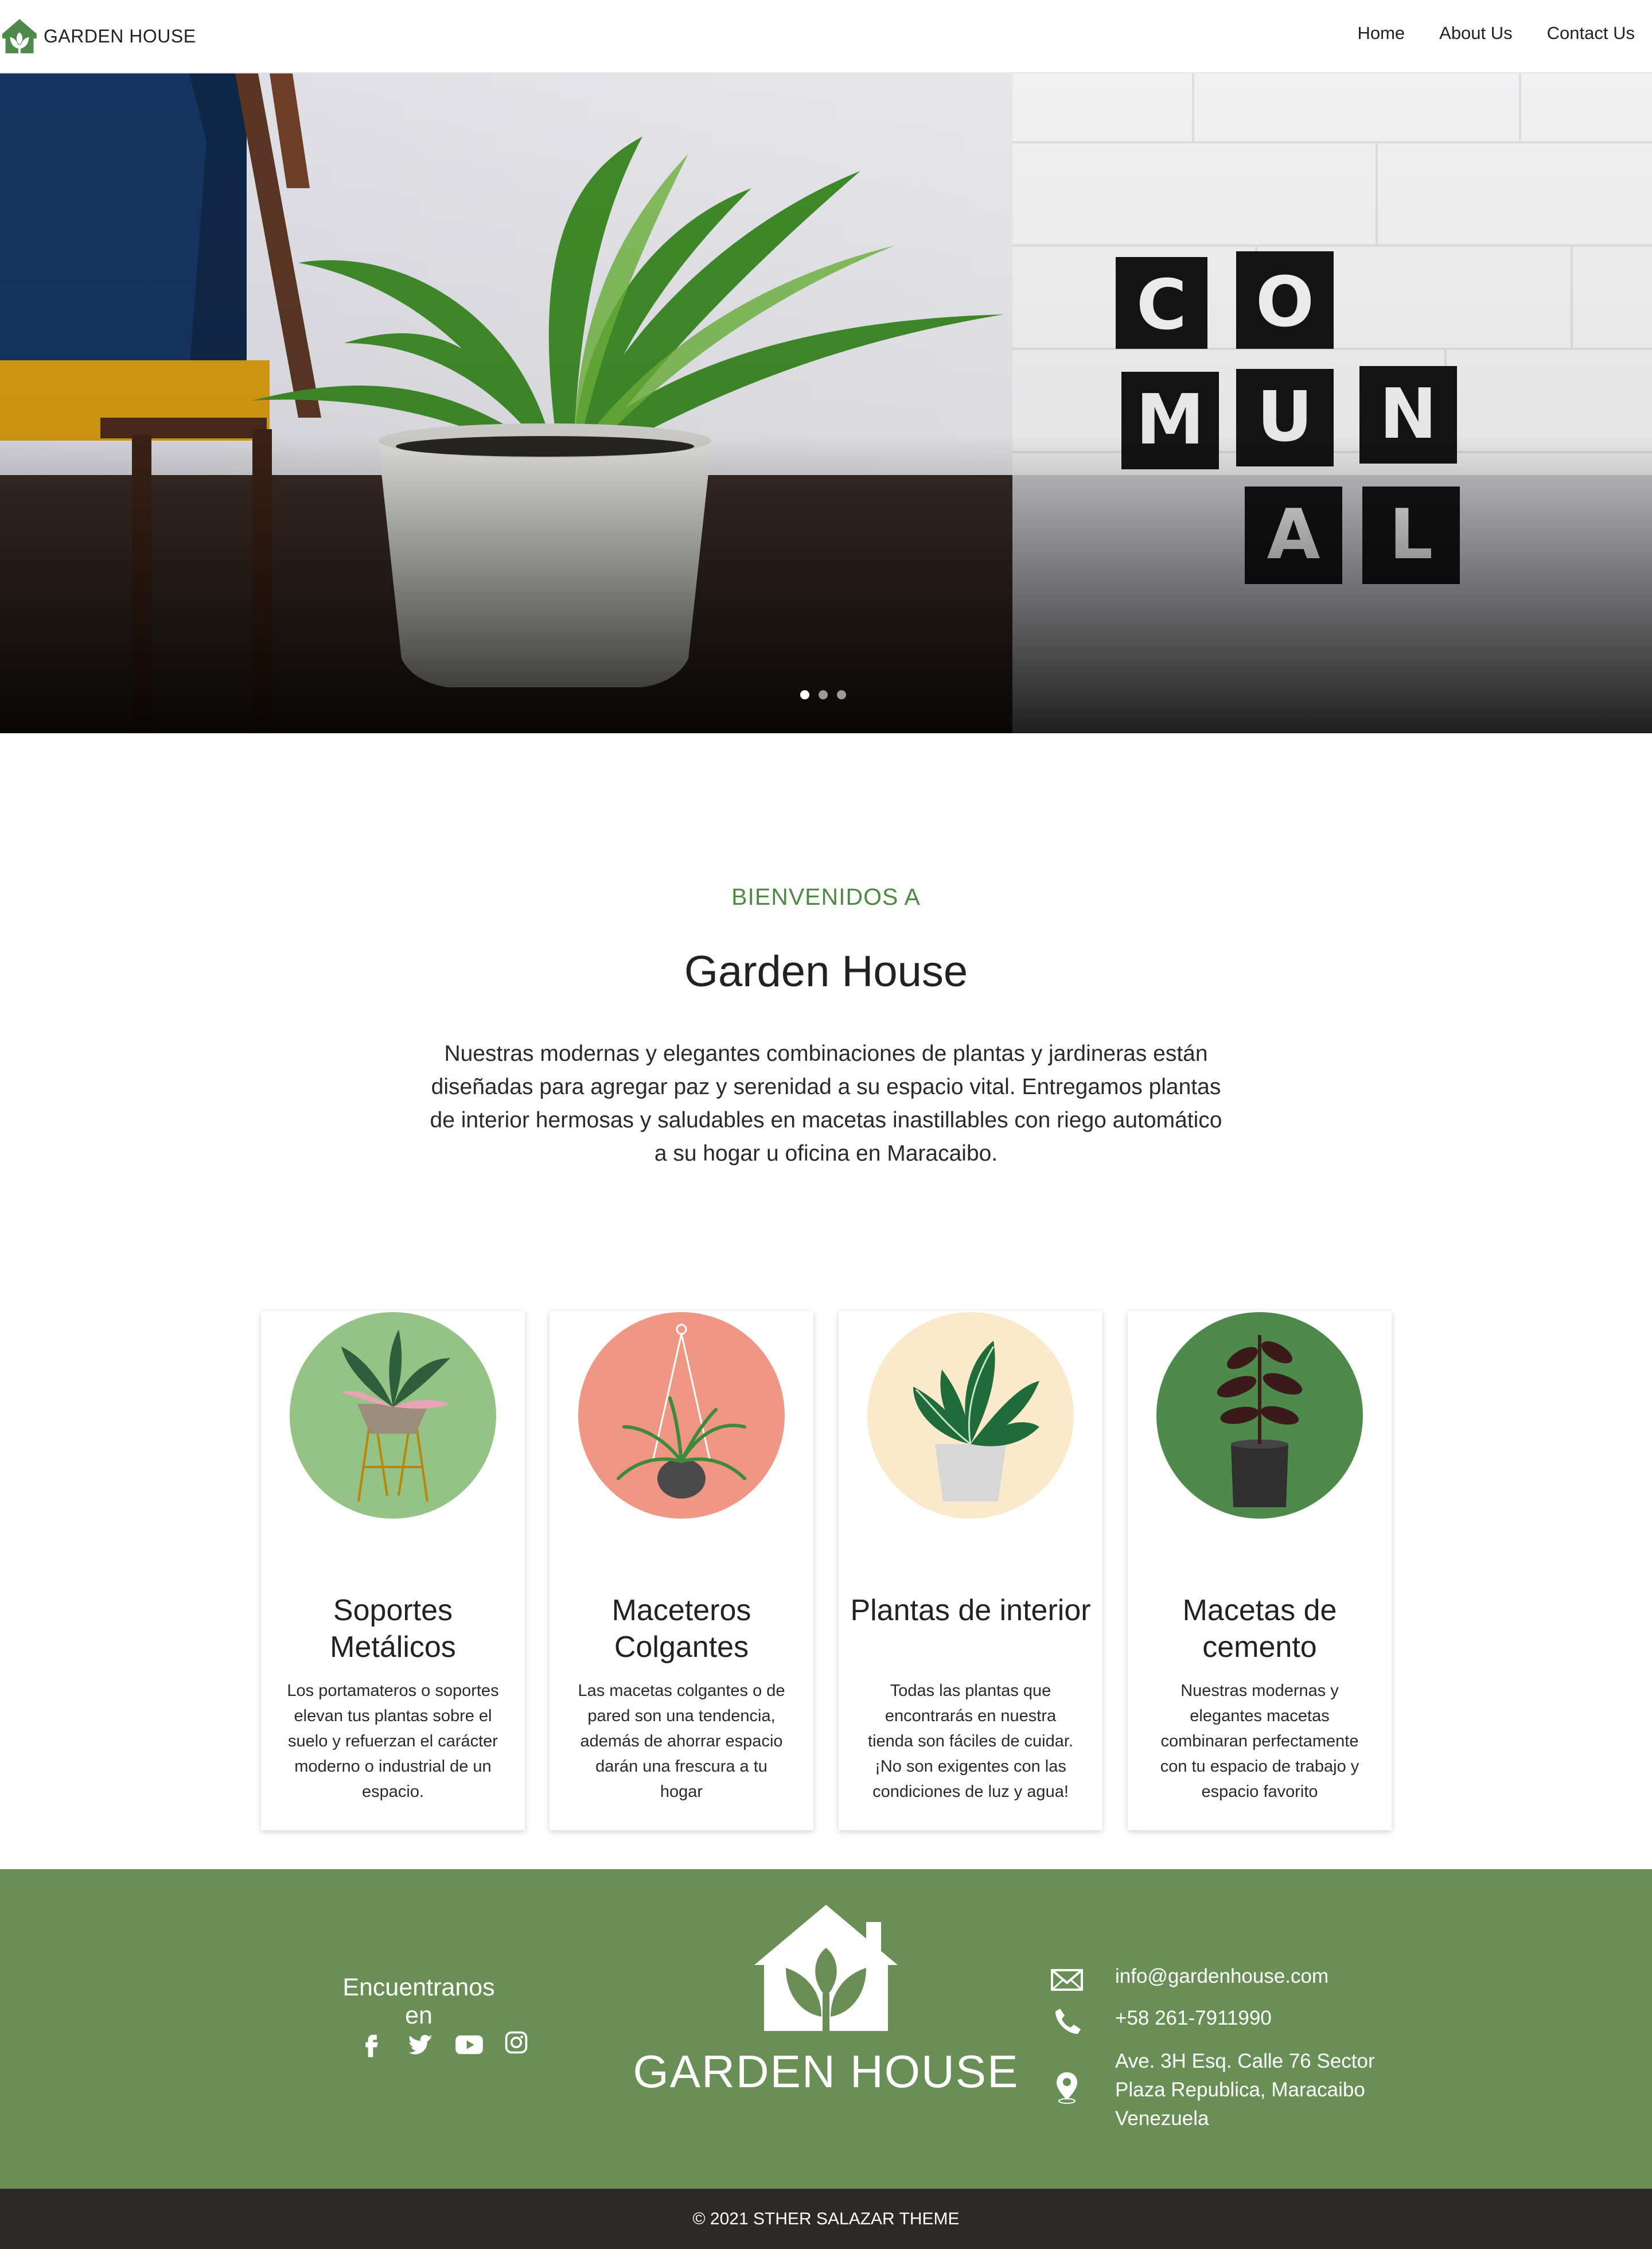  I want to click on main-menu: Home About Us Contact Us, so click(1496, 33).